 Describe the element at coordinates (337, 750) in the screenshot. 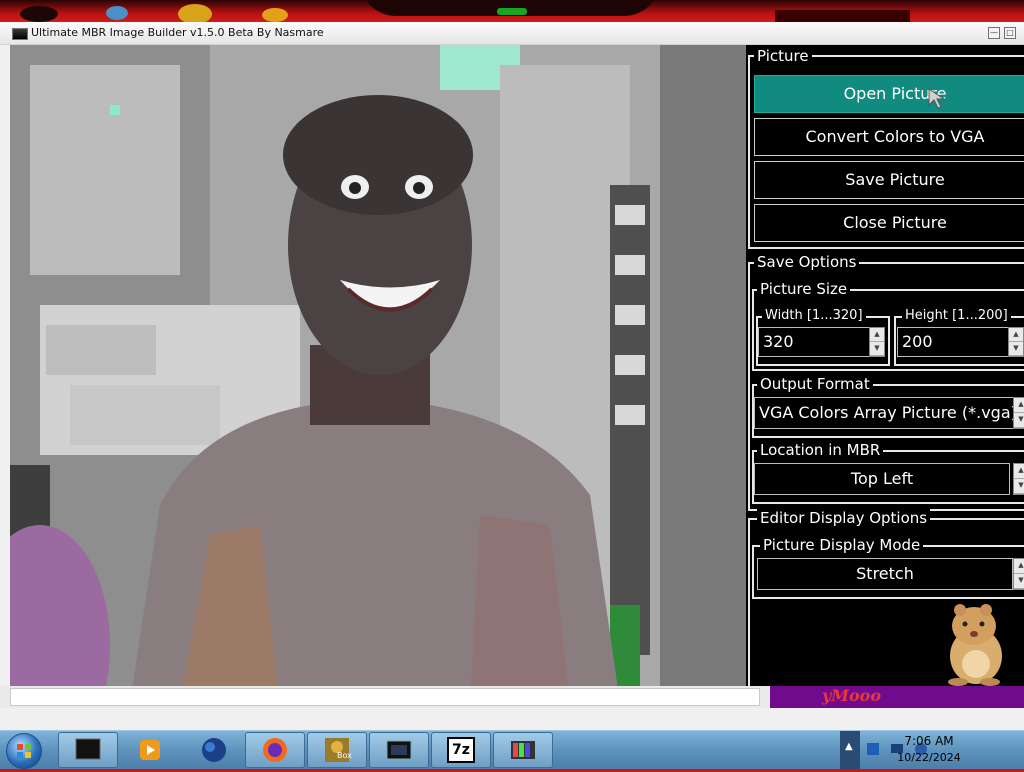

I see `taskbar-item-bonzi-box: Box` at that location.